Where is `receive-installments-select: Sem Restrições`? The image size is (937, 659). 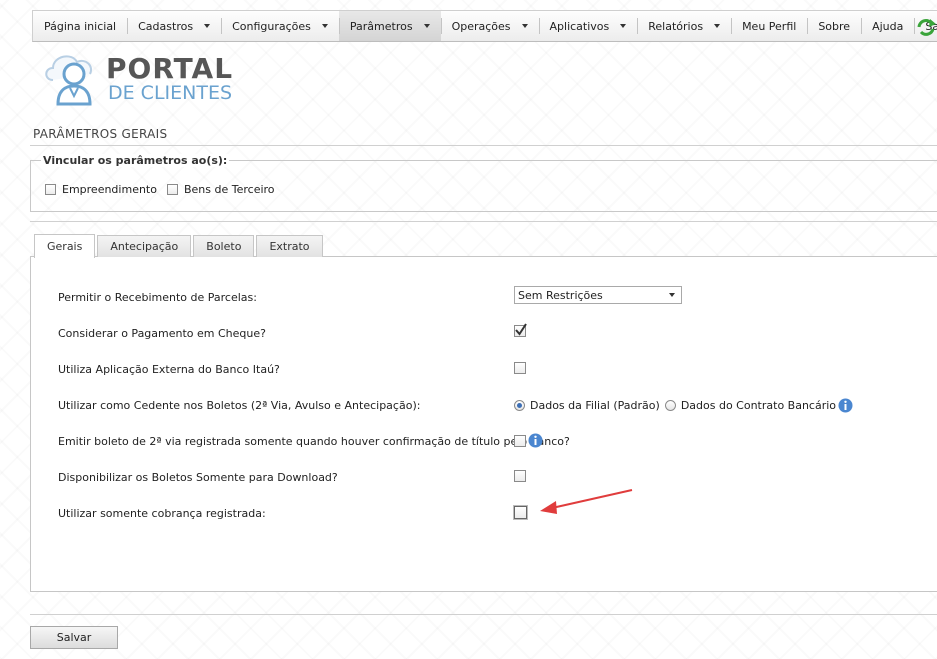 receive-installments-select: Sem Restrições is located at coordinates (598, 295).